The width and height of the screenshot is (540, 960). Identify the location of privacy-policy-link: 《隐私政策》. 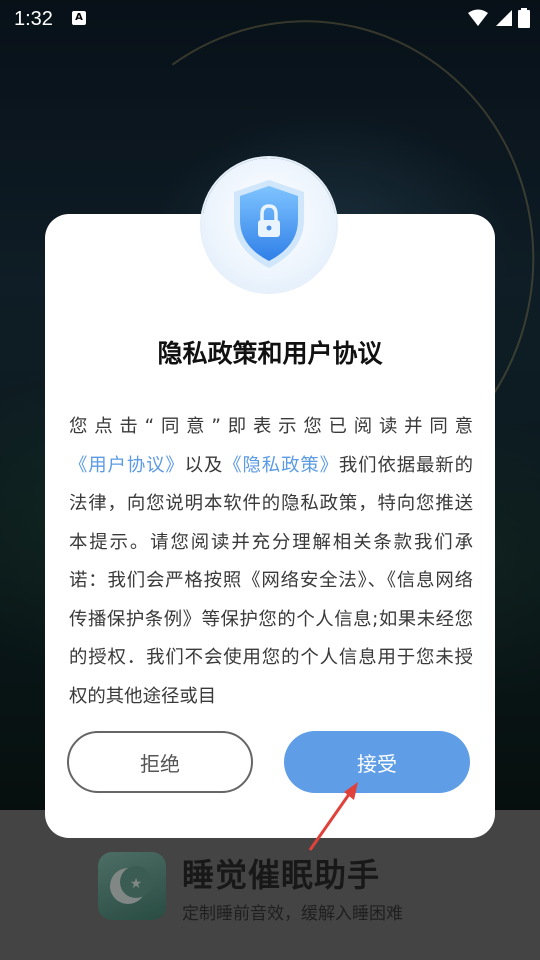
(281, 465).